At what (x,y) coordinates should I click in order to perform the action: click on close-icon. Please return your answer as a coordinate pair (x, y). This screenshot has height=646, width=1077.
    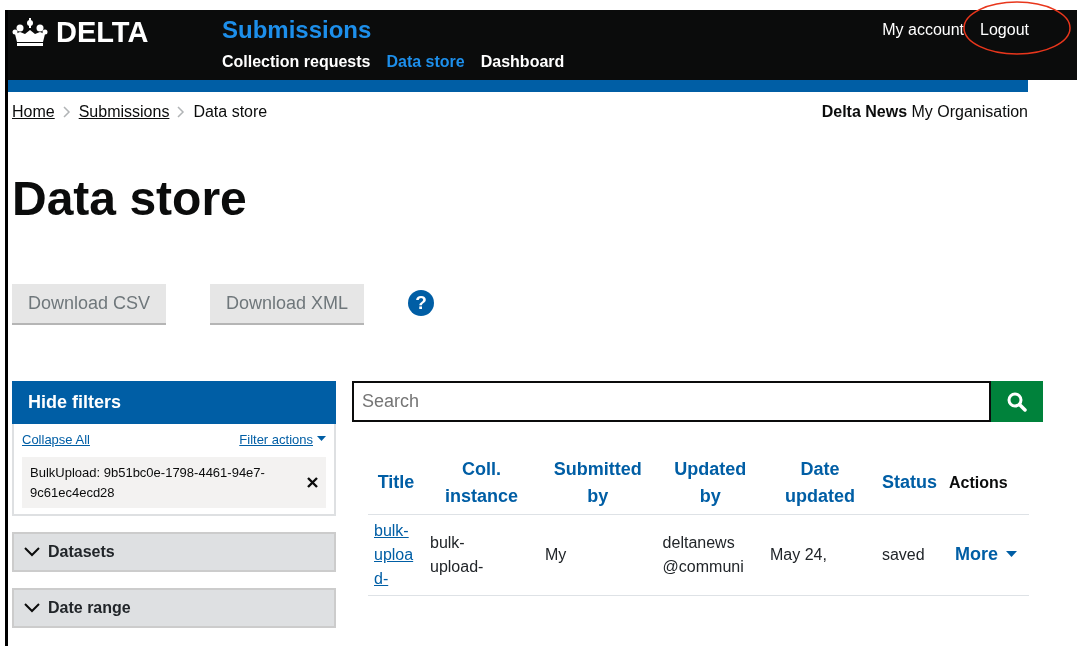
    Looking at the image, I should click on (312, 483).